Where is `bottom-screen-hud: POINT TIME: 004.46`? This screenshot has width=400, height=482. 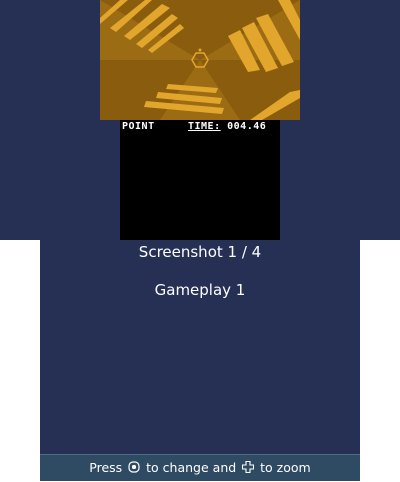 bottom-screen-hud: POINT TIME: 004.46 is located at coordinates (200, 180).